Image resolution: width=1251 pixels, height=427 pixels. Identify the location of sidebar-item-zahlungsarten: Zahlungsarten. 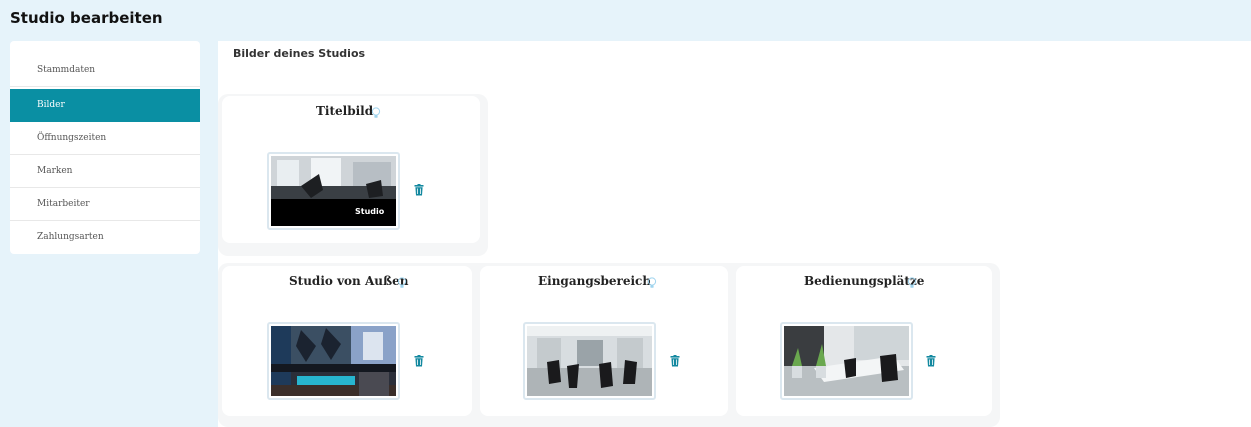
(105, 237).